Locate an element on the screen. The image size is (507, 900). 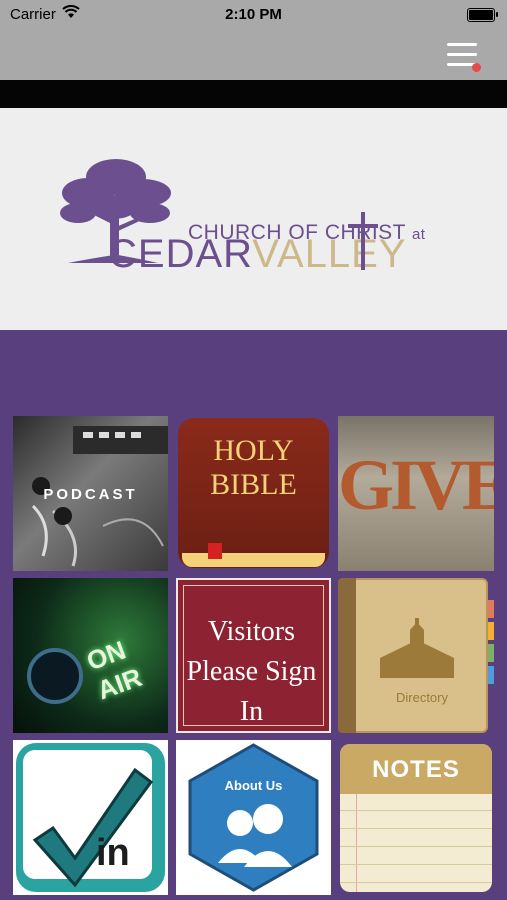
visitors-line1: Visitors is located at coordinates (251, 631).